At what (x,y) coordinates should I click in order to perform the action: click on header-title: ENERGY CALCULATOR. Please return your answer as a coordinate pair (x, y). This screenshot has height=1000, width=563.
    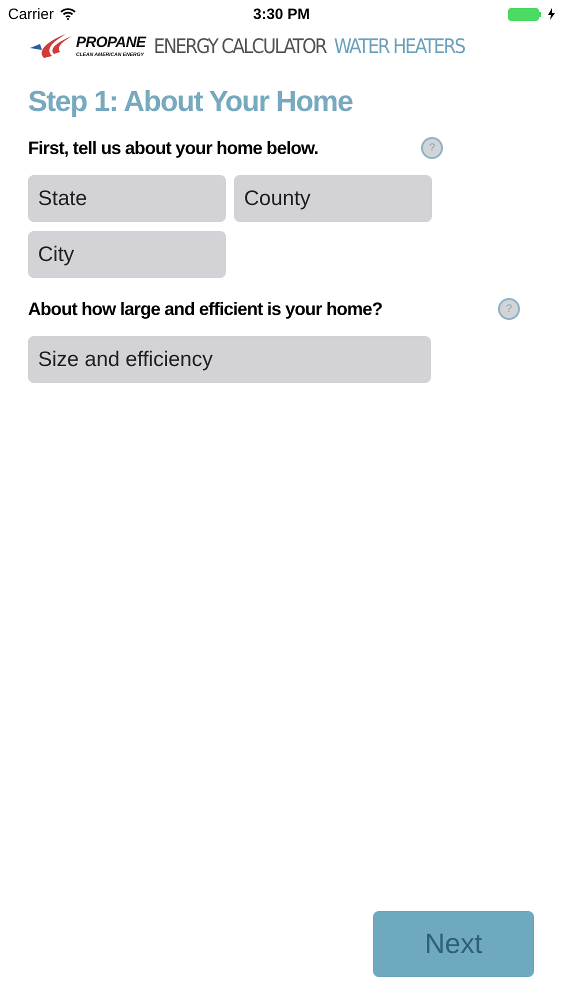
    Looking at the image, I should click on (240, 46).